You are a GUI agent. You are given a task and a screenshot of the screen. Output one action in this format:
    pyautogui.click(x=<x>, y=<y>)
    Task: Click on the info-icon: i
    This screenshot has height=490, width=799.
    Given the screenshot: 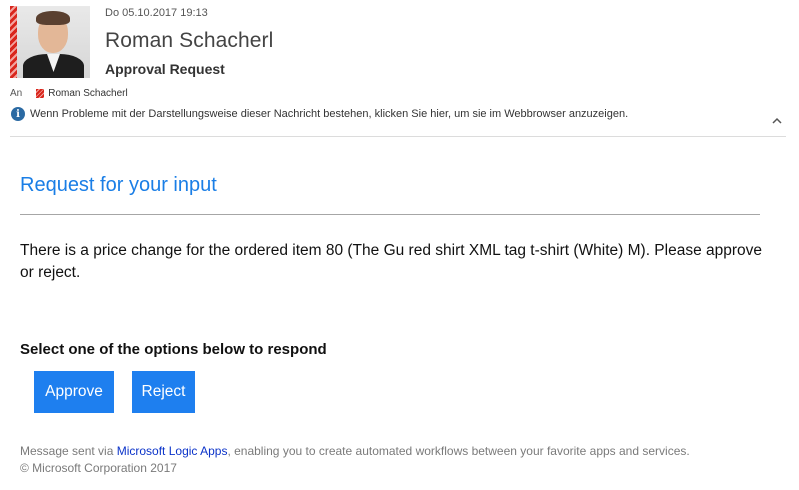 What is the action you would take?
    pyautogui.click(x=18, y=114)
    